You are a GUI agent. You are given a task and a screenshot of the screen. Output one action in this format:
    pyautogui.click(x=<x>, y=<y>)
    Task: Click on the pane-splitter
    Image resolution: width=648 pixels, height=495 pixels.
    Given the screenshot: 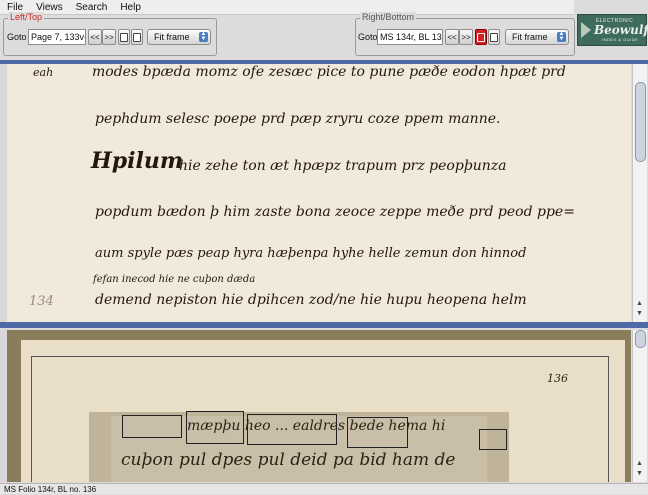 What is the action you would take?
    pyautogui.click(x=324, y=325)
    